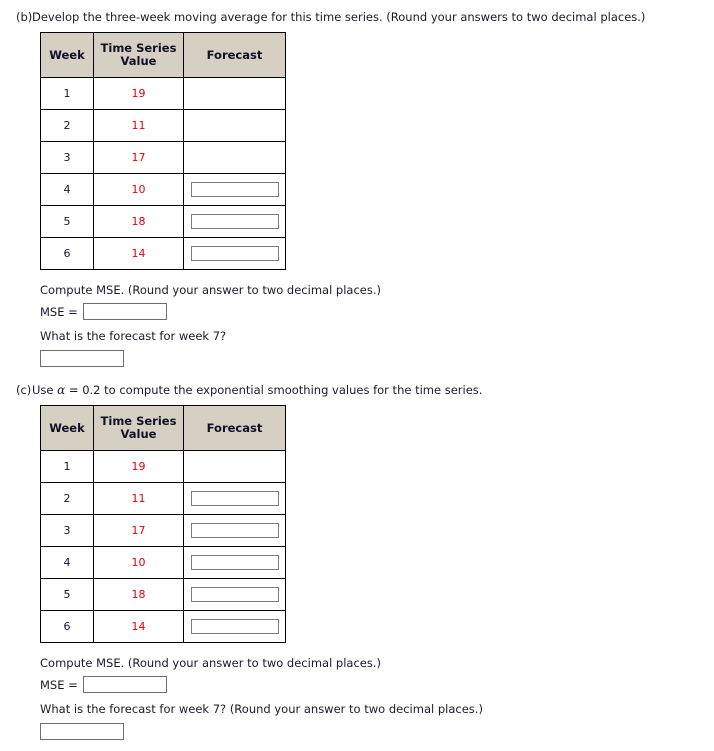  I want to click on part-b-forecast-row, so click(377, 358).